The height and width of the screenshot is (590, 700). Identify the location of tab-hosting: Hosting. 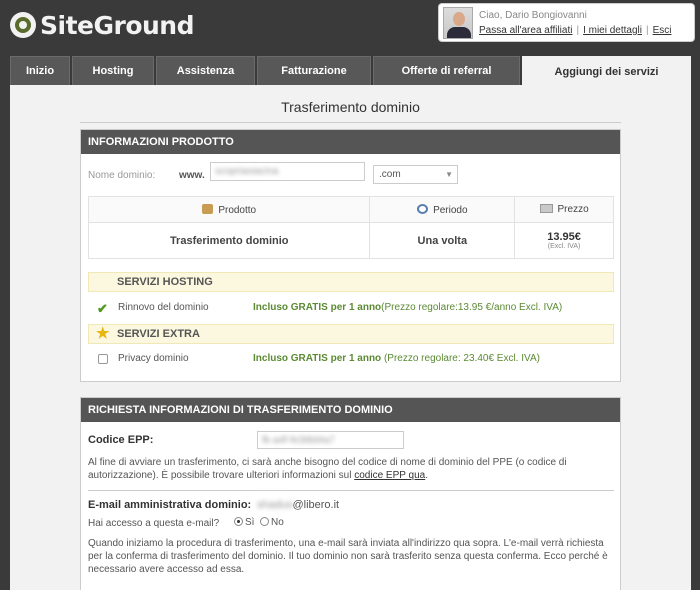
(113, 70).